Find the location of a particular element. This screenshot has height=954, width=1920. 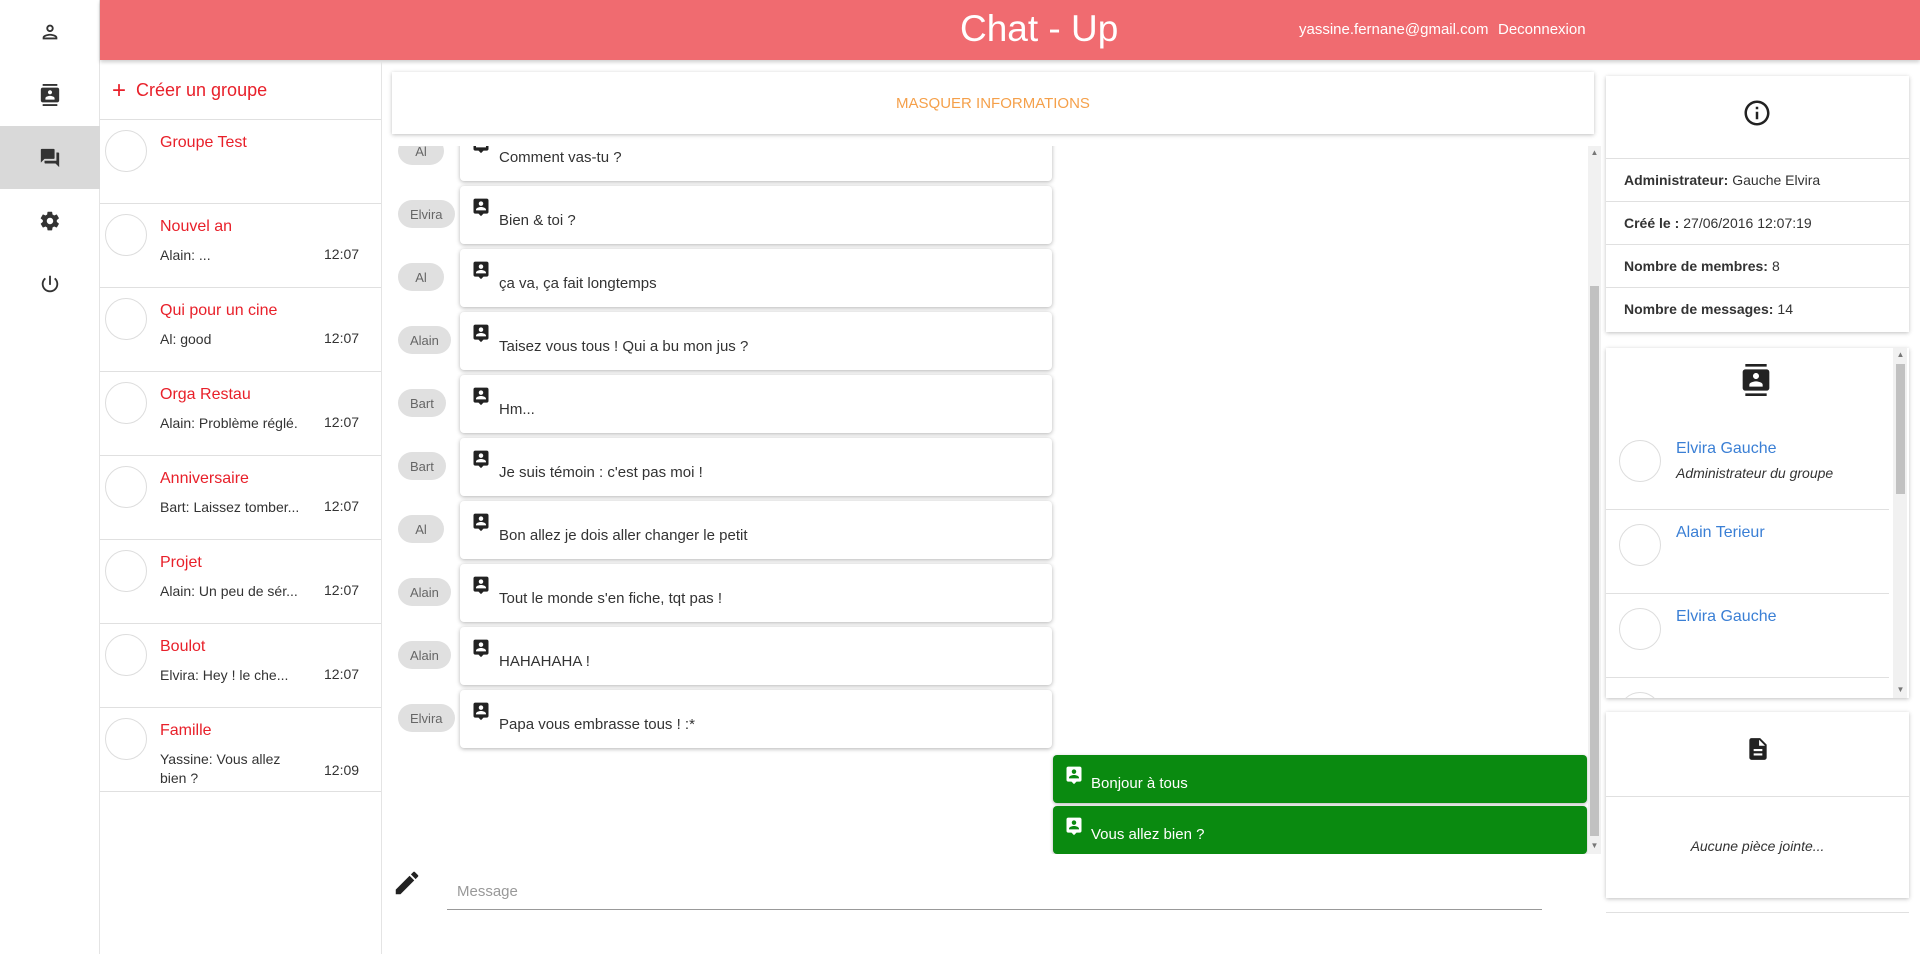

members-scrollbar: ▲ ▼ is located at coordinates (1900, 523).